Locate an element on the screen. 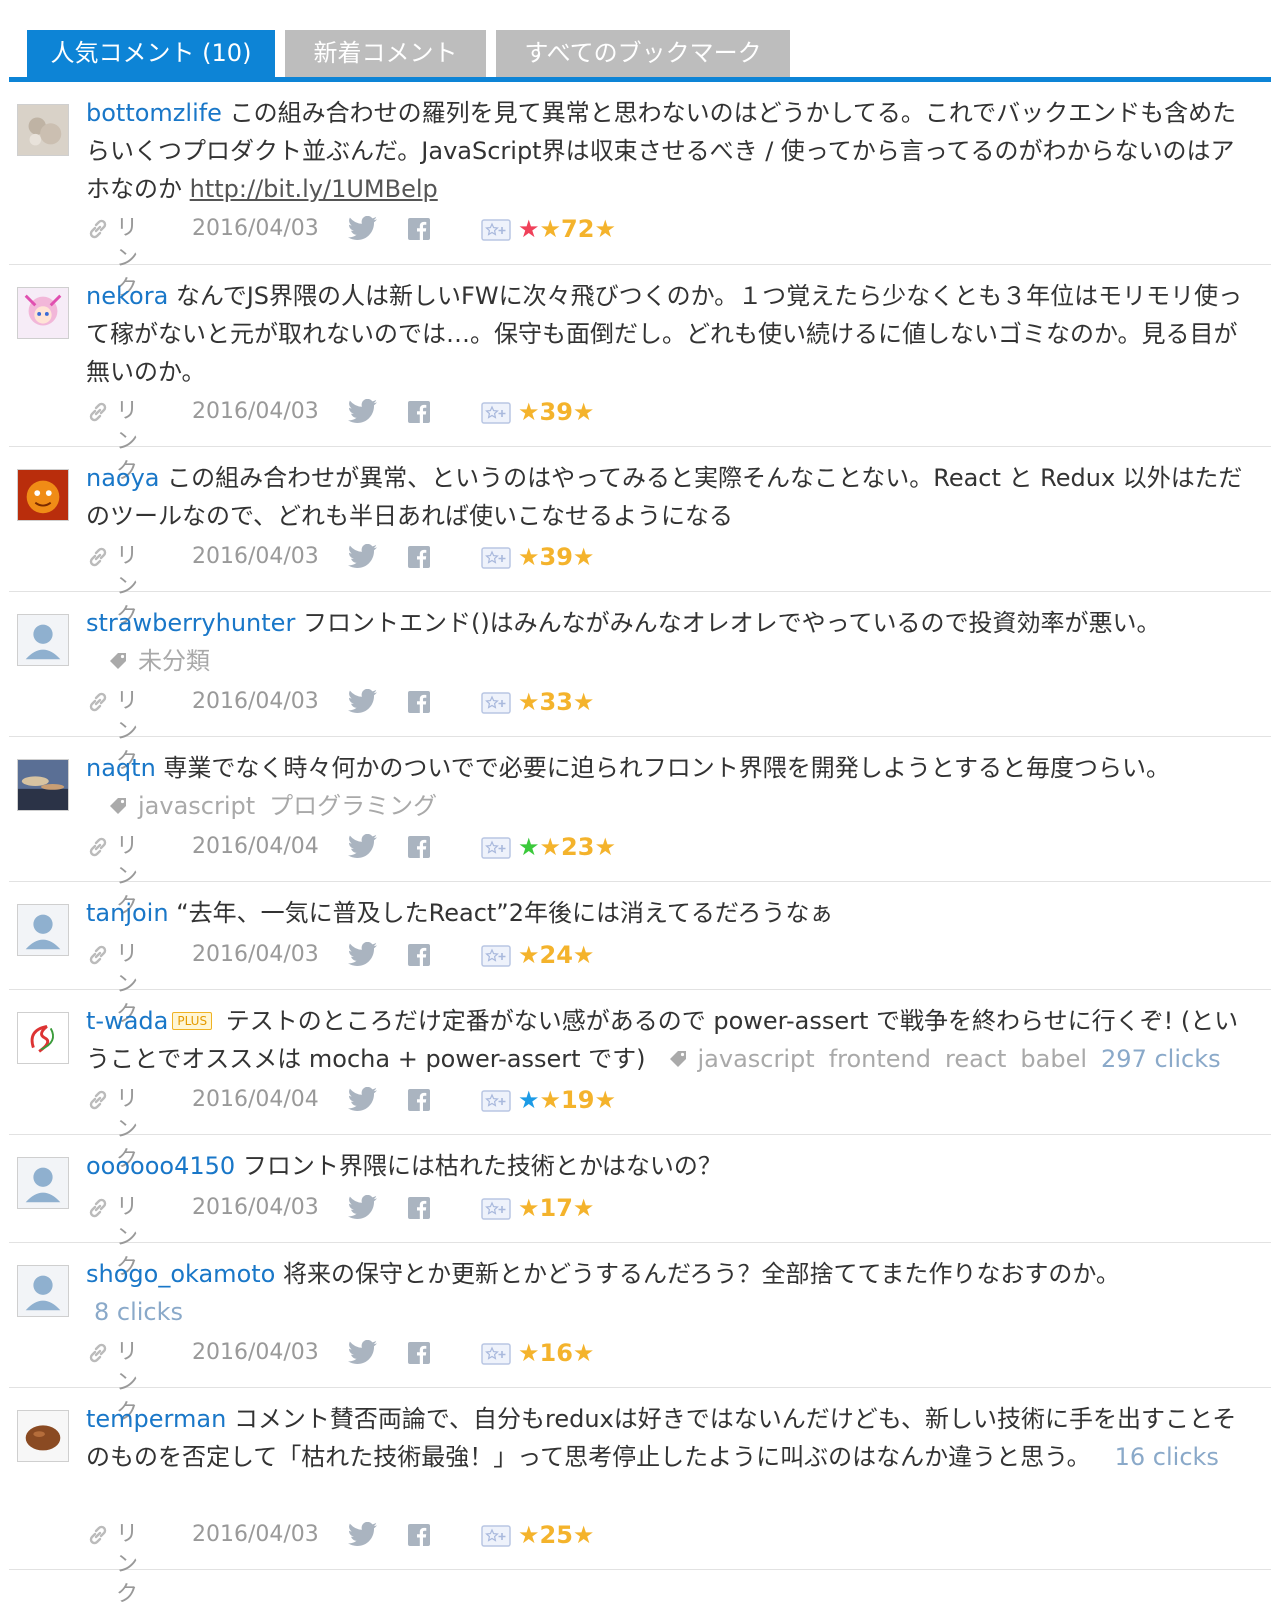  star-count: ★25★ is located at coordinates (556, 1535).